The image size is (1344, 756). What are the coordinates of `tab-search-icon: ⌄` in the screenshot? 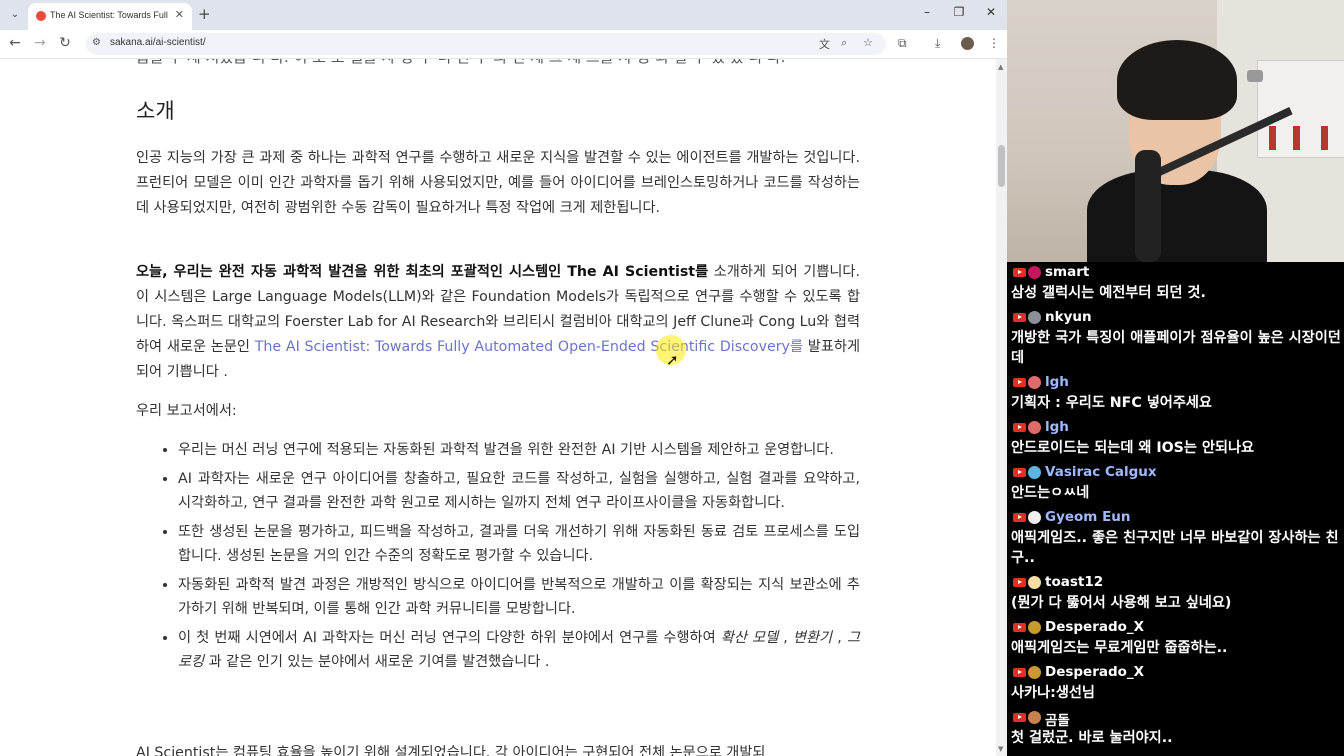 It's located at (15, 15).